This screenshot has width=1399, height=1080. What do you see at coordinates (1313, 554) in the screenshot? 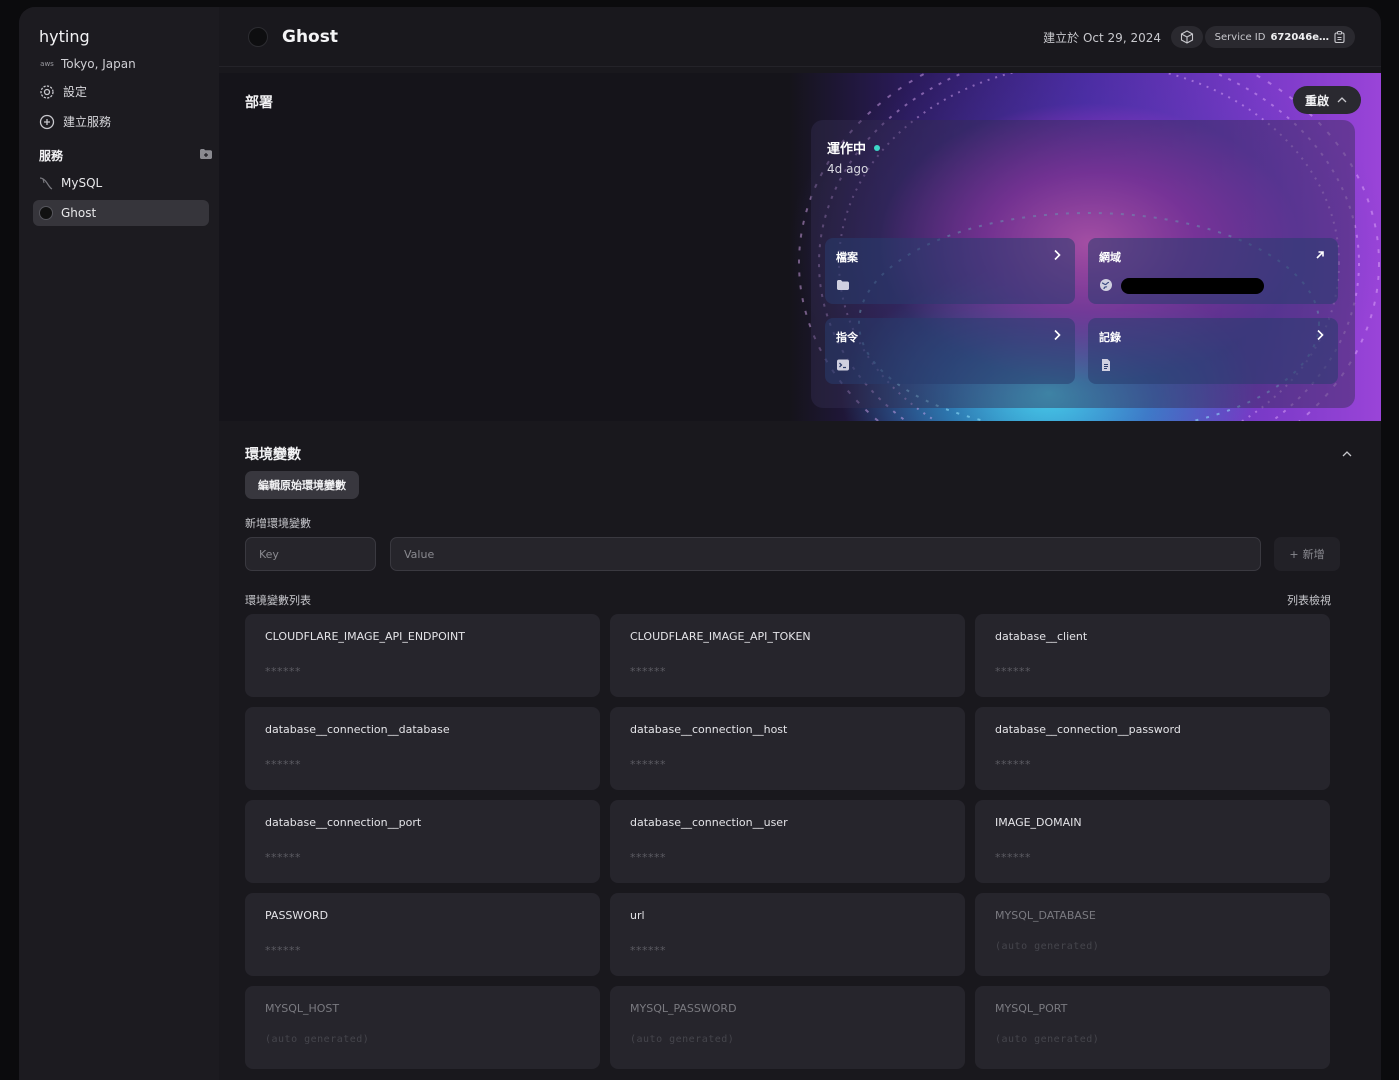
I see `add-env-button-label: 新增` at bounding box center [1313, 554].